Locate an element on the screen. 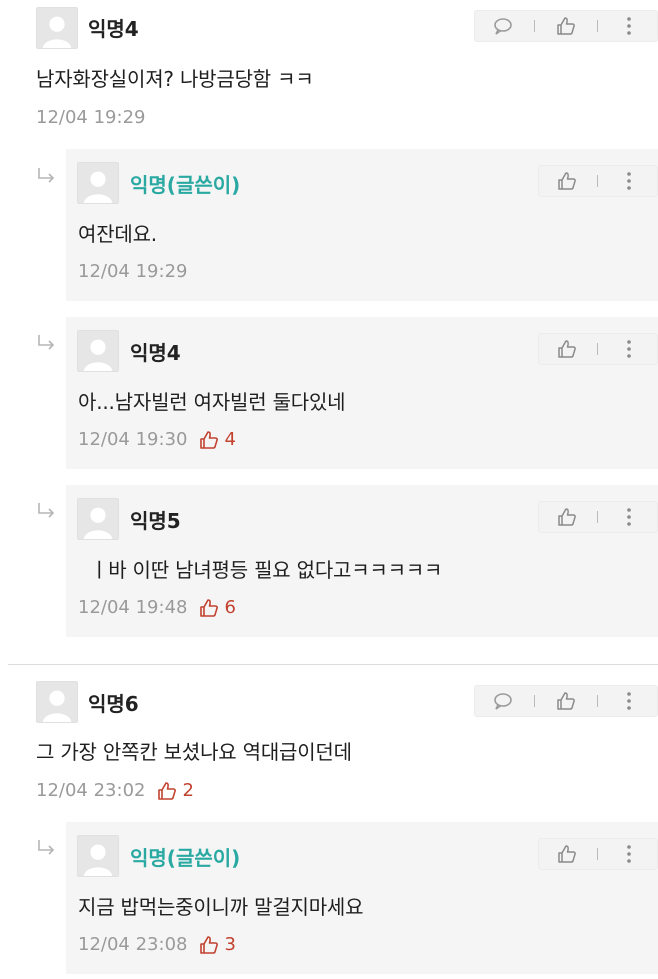  reply-item: 익명(글쓴이) 지금 밥먹는중이니까 말걸지마세요 12/04 23:08 3 is located at coordinates (362, 898).